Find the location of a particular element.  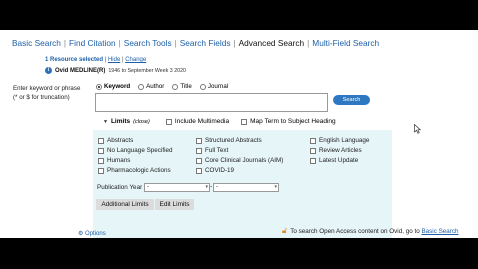

radio-keyword: Keyword is located at coordinates (113, 86).